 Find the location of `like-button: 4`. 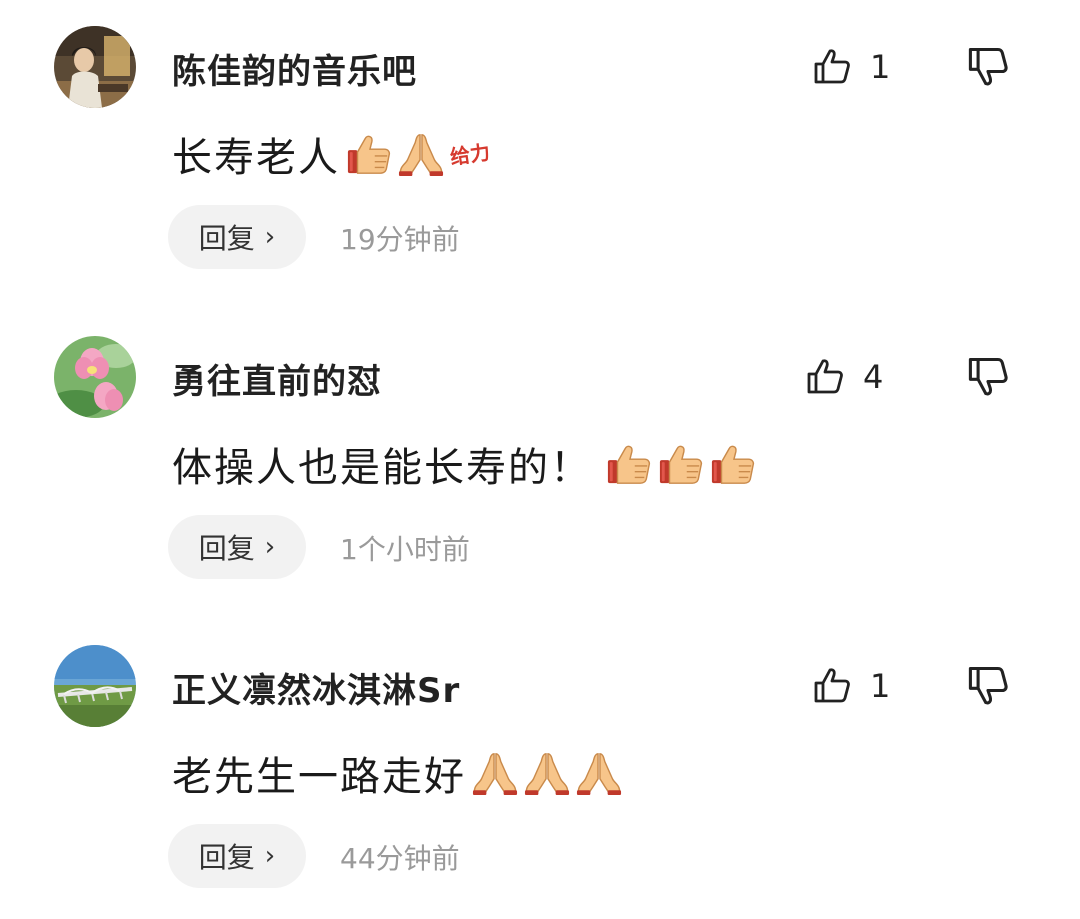

like-button: 4 is located at coordinates (844, 377).